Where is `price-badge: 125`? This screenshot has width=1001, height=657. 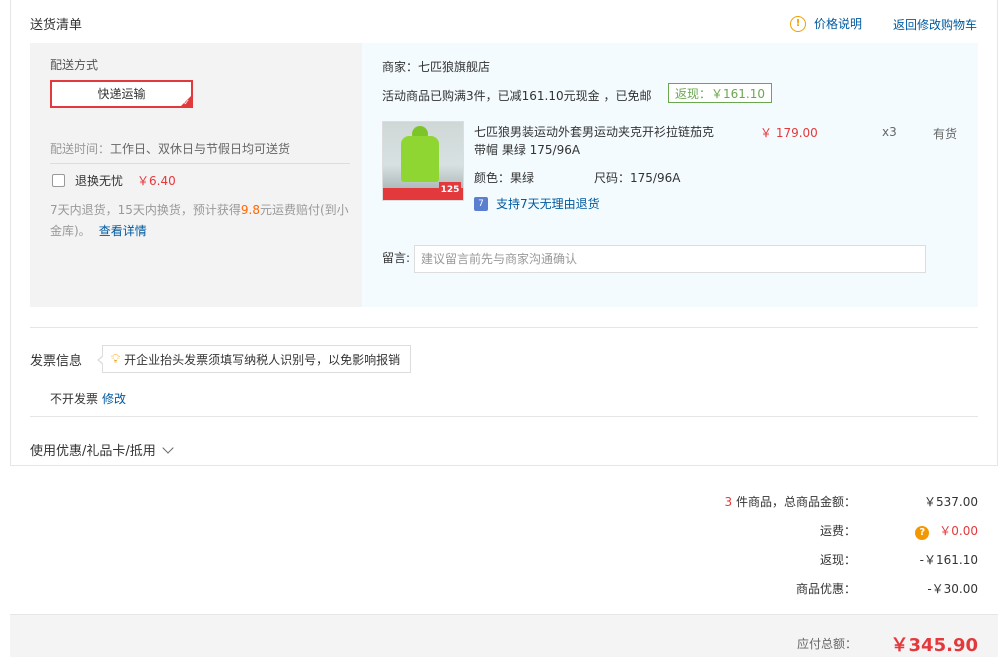
price-badge: 125 is located at coordinates (450, 190).